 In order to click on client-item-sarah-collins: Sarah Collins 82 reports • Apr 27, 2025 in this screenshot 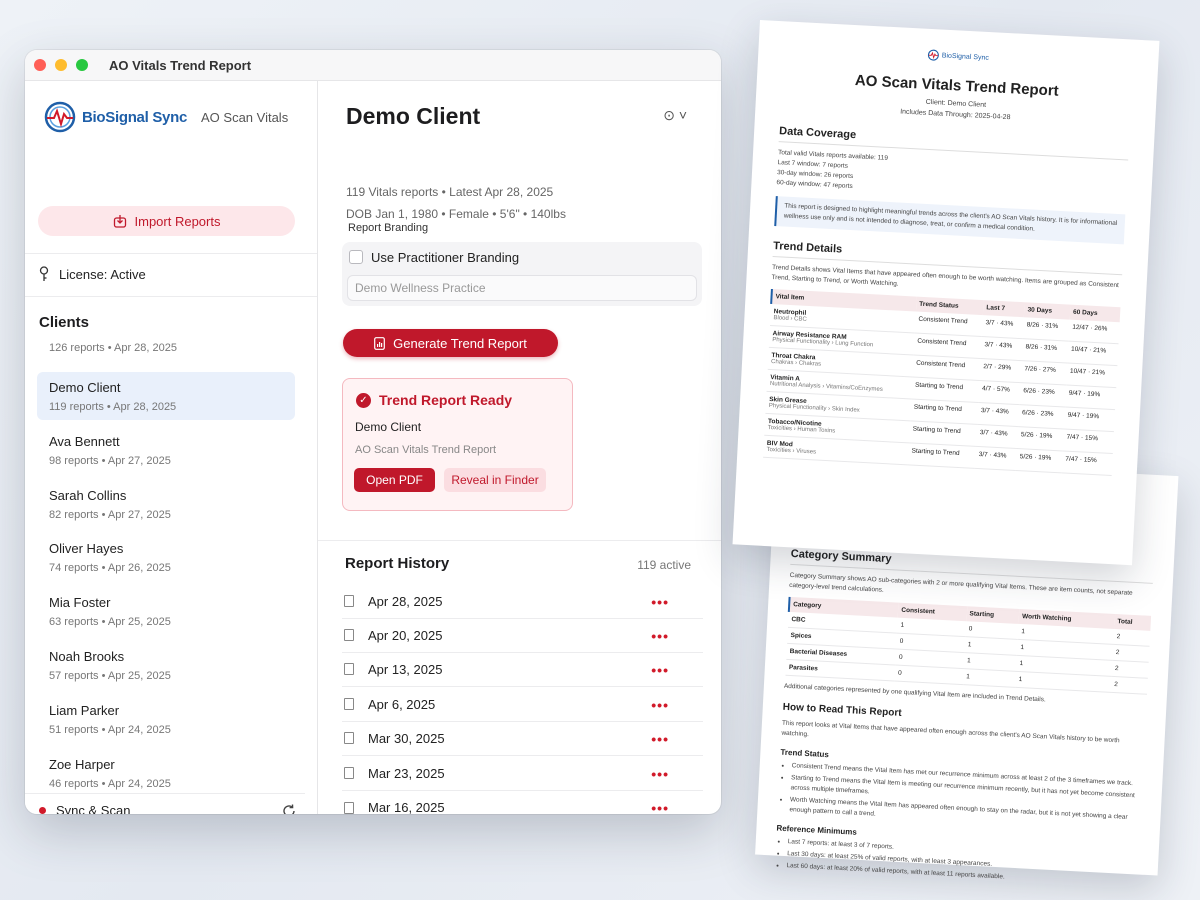, I will do `click(166, 504)`.